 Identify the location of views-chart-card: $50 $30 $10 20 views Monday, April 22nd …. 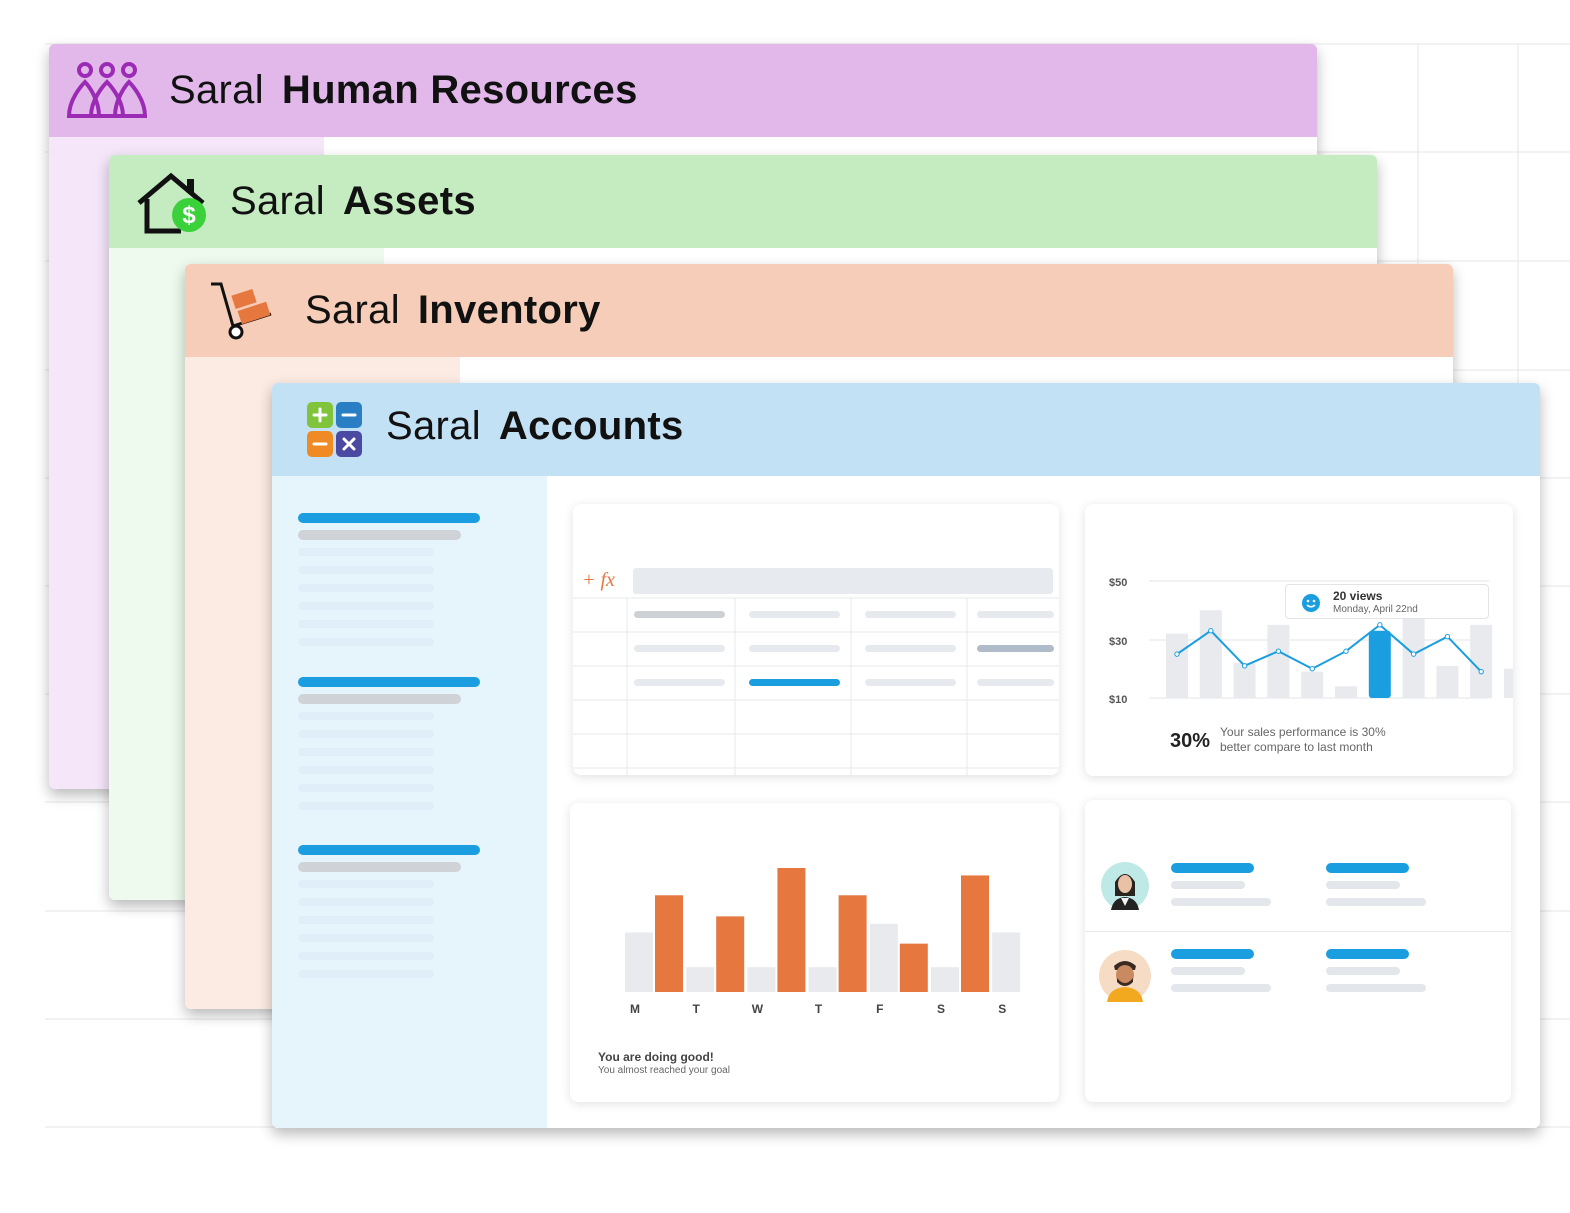
(1299, 640).